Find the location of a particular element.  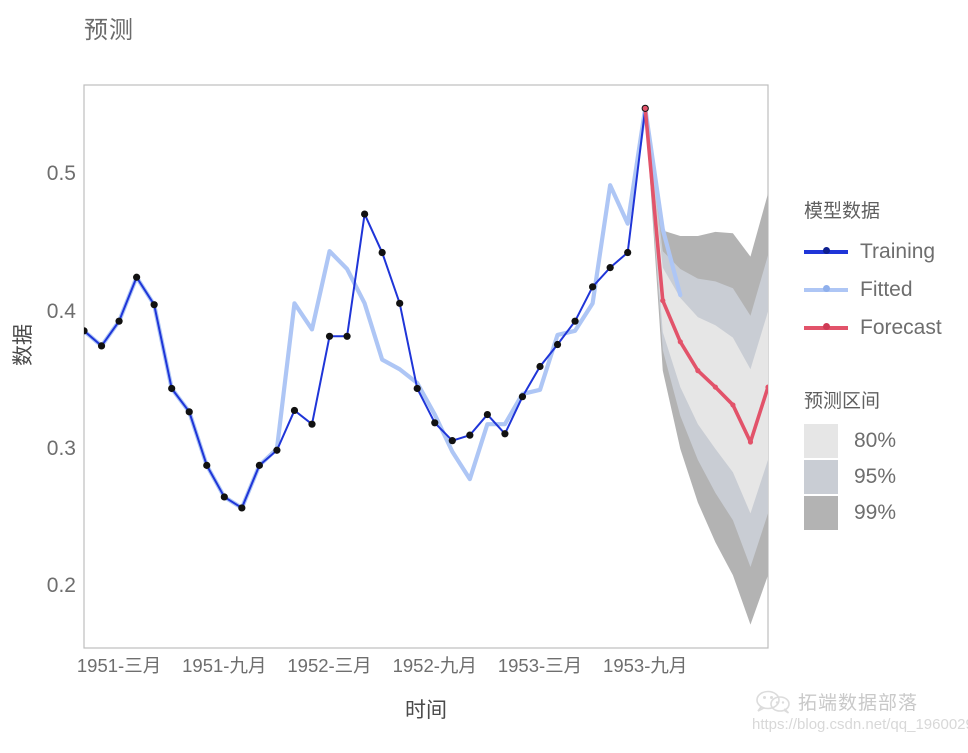

legend-line-swatch-forecast is located at coordinates (826, 328).